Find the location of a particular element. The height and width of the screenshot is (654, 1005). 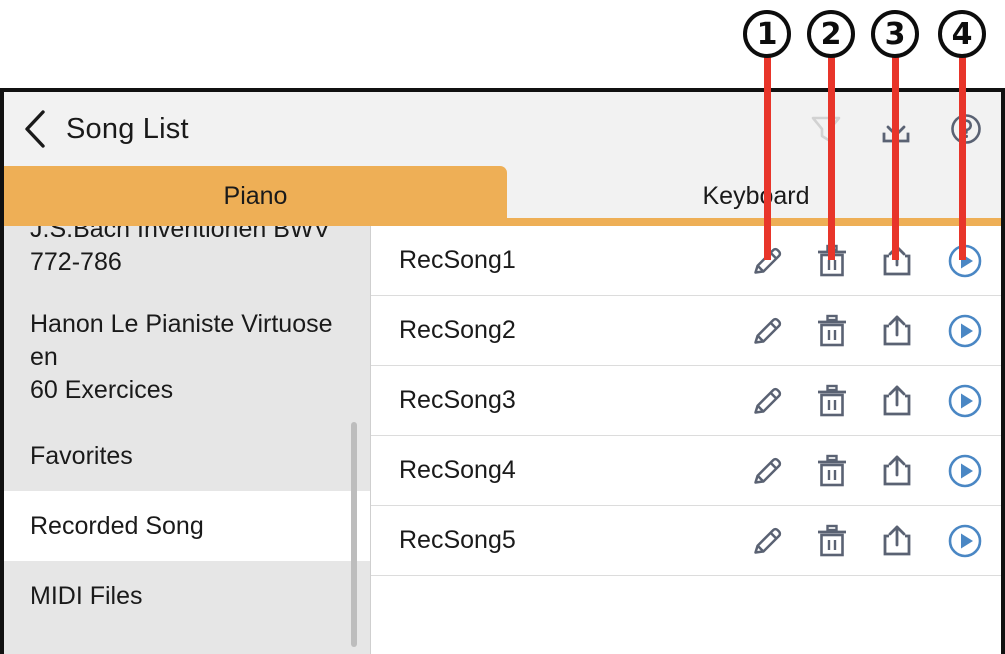

callout-badge-1: 1 is located at coordinates (767, 34).